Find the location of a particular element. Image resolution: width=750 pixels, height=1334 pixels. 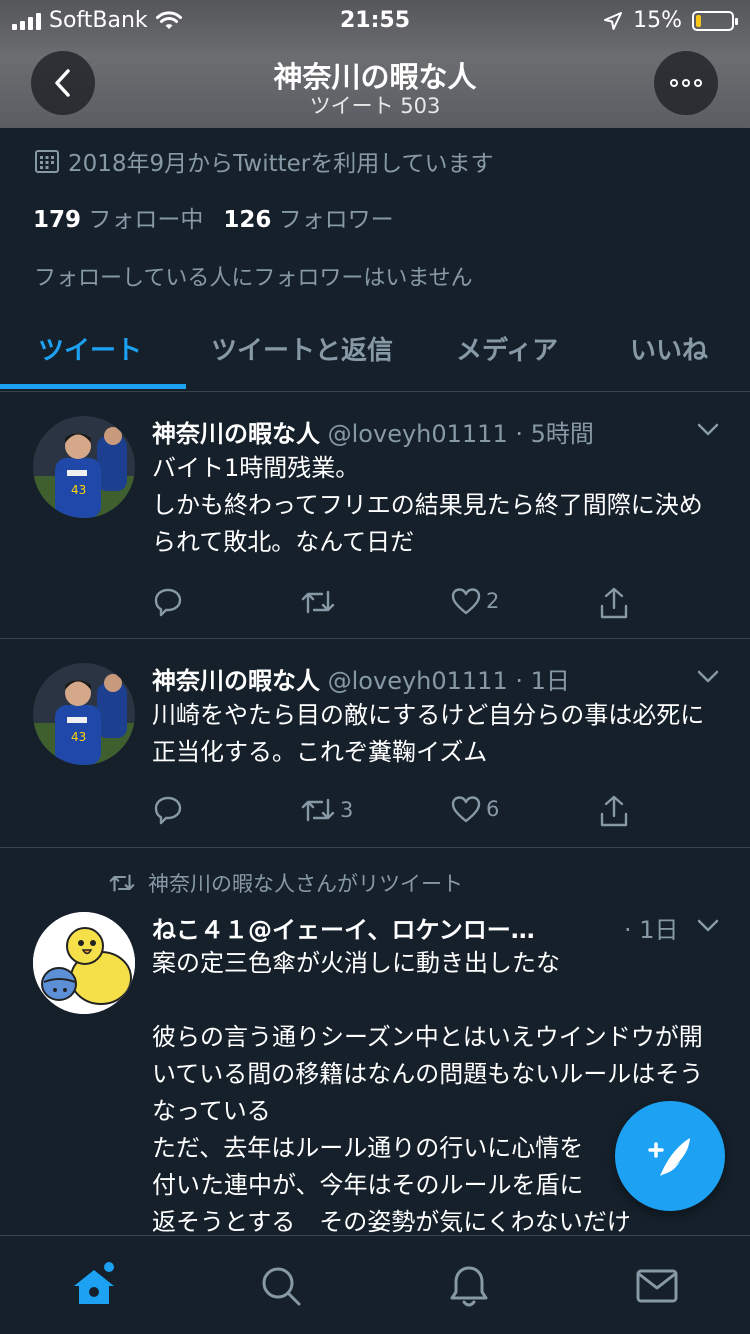

like-count: 2 is located at coordinates (493, 601).